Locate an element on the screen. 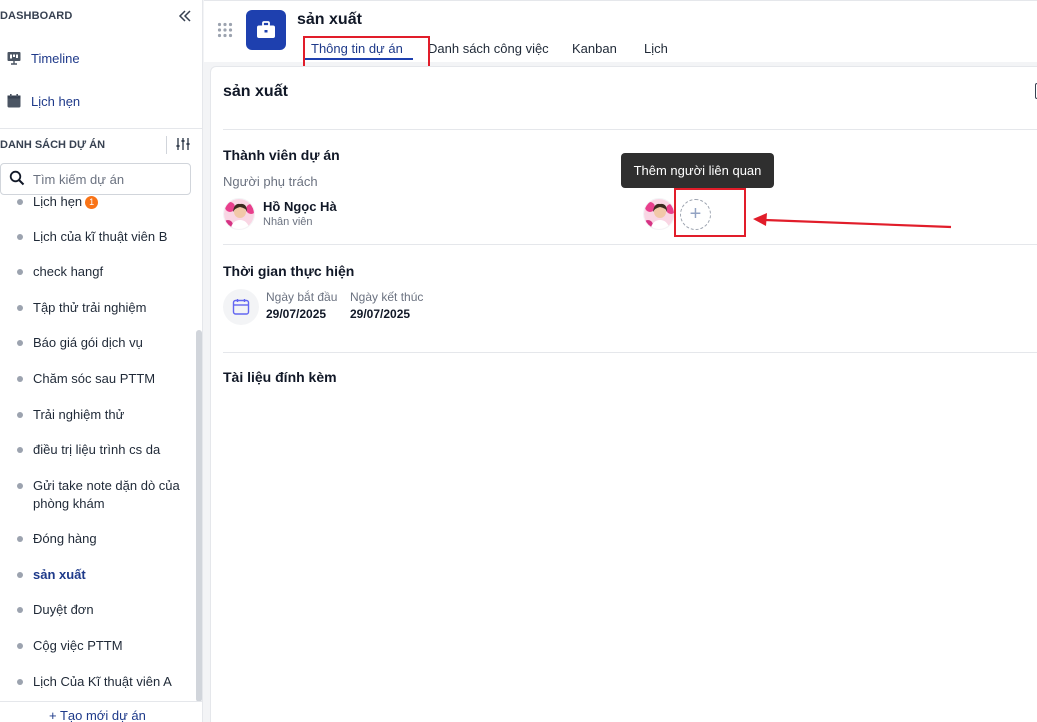 This screenshot has height=722, width=1037. project-item: Lịch của kĩ thuật viên B is located at coordinates (98, 237).